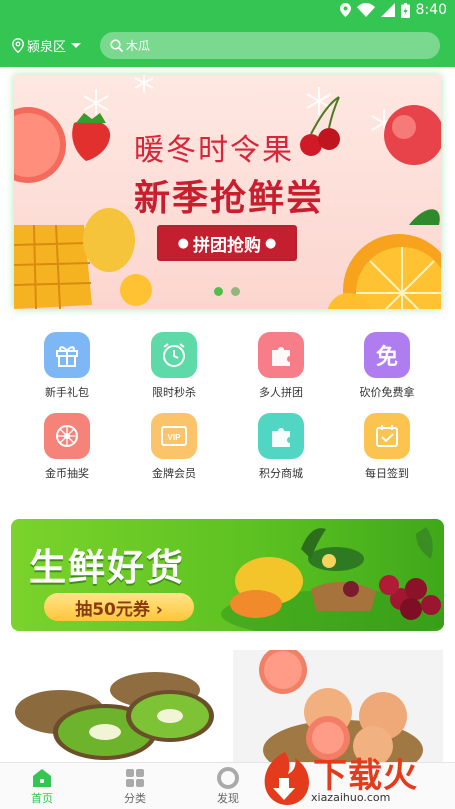 This screenshot has height=809, width=455. Describe the element at coordinates (42, 798) in the screenshot. I see `tab-label: 首页` at that location.